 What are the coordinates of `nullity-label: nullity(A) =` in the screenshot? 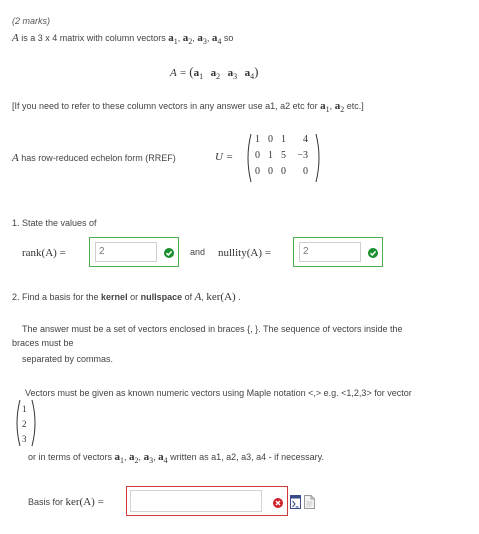 It's located at (244, 253).